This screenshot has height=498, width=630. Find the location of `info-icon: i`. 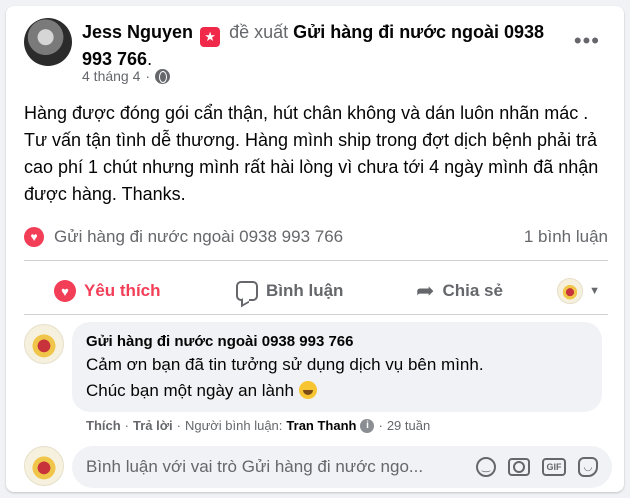

info-icon: i is located at coordinates (367, 425).